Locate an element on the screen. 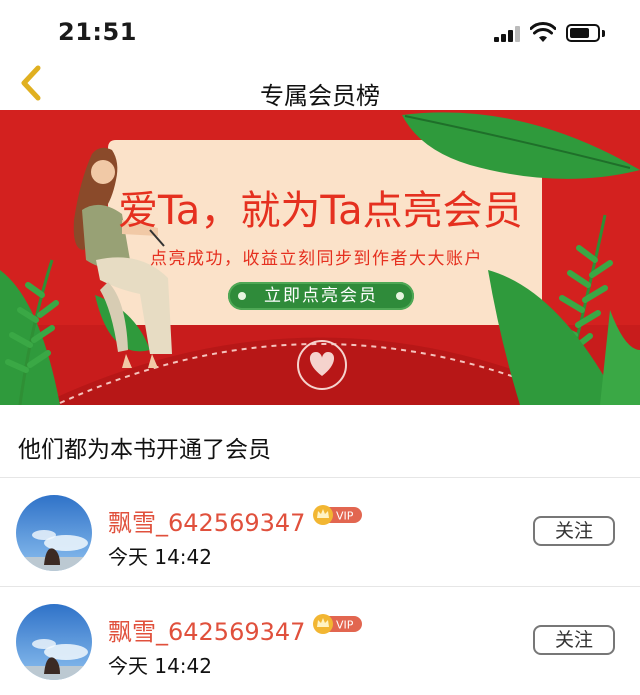 The height and width of the screenshot is (695, 640). battery-cap is located at coordinates (603, 33).